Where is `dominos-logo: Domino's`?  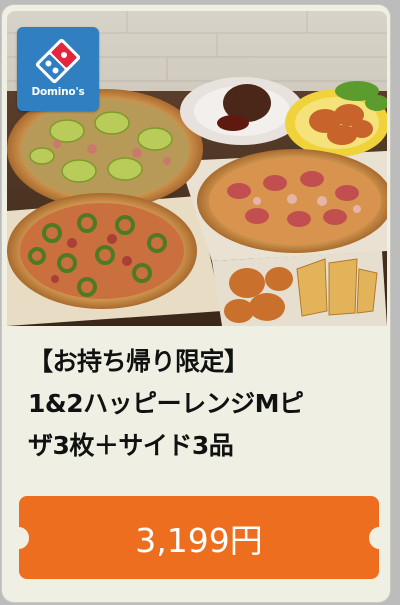 dominos-logo: Domino's is located at coordinates (58, 69).